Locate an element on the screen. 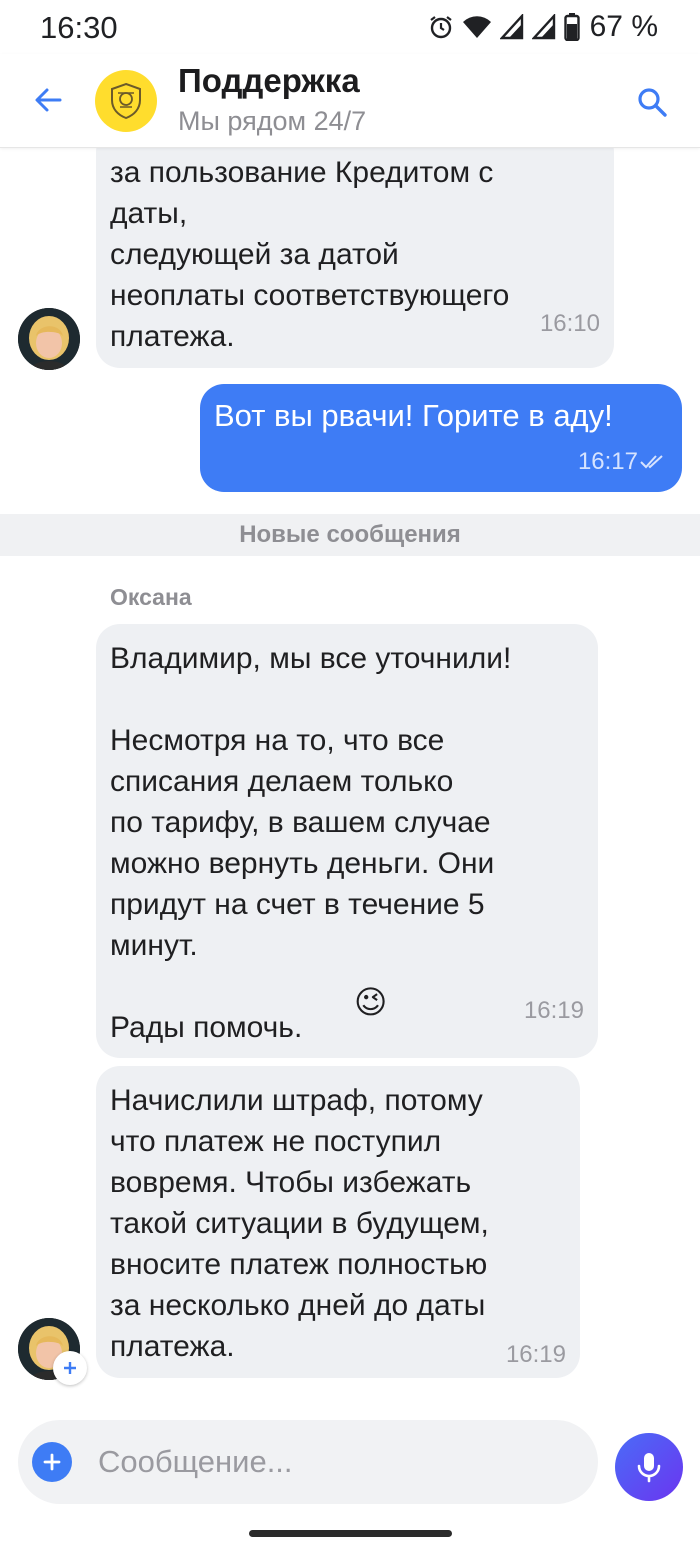  sender-name: Оксана is located at coordinates (151, 597).